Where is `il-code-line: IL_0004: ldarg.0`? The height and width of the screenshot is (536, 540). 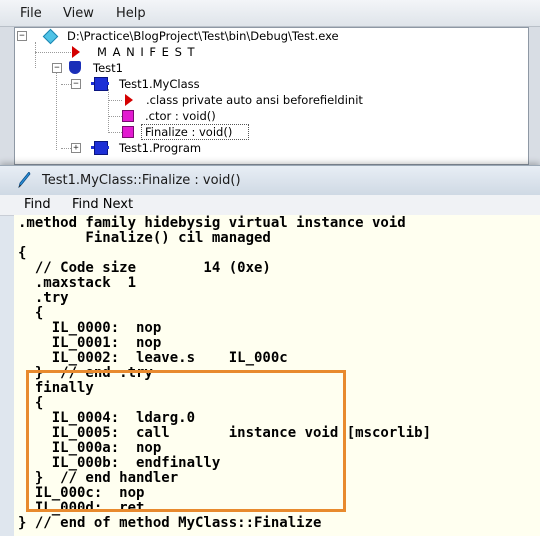
il-code-line: IL_0004: ldarg.0 is located at coordinates (107, 418).